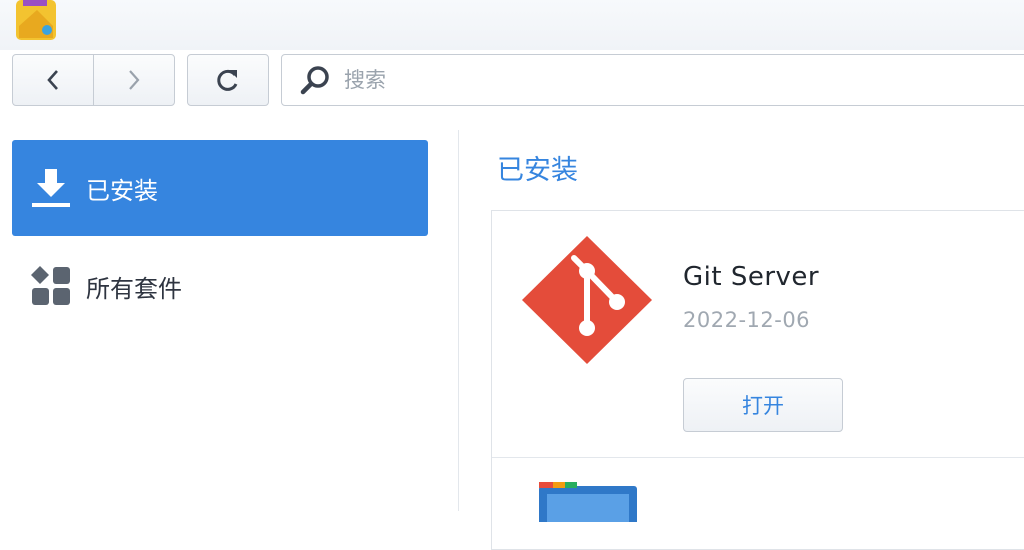  I want to click on download-icon, so click(51, 188).